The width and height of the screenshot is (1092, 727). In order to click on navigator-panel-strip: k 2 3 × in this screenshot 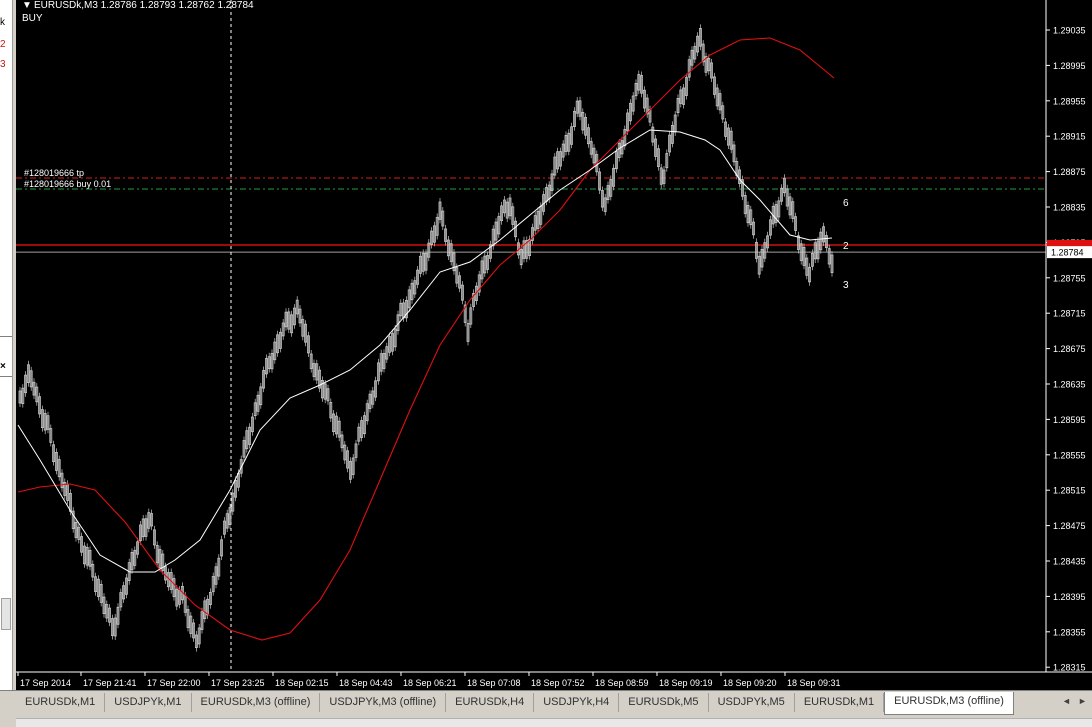, I will do `click(6, 345)`.